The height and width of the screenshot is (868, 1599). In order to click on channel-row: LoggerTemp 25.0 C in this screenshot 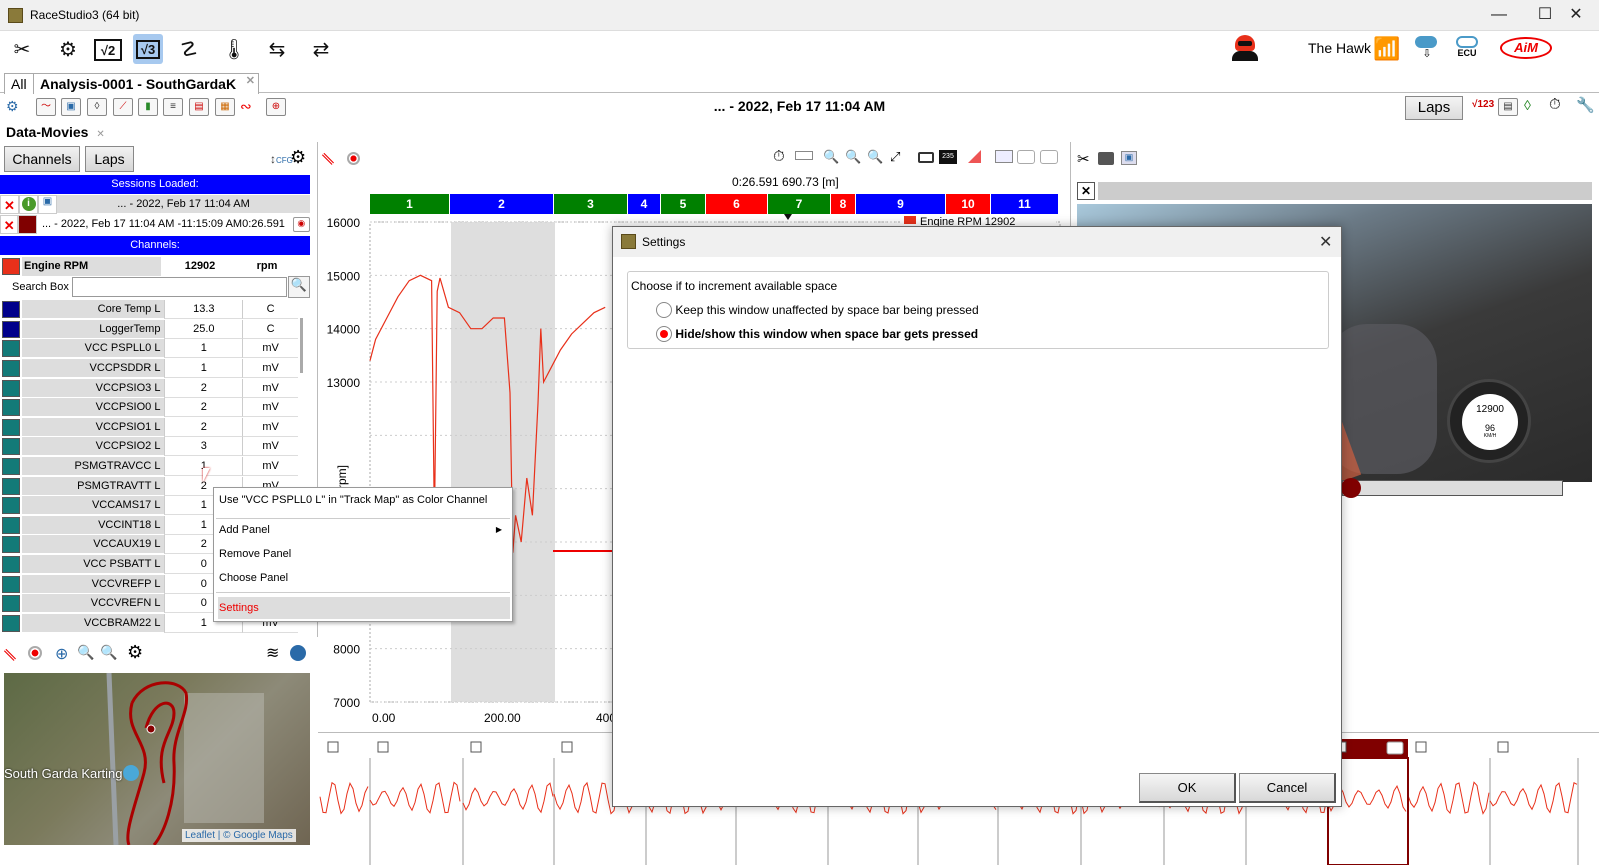, I will do `click(149, 329)`.